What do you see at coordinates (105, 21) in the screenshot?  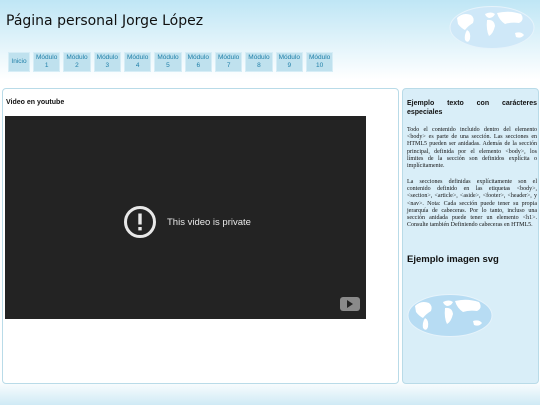 I see `site-title: Página personal Jorge López` at bounding box center [105, 21].